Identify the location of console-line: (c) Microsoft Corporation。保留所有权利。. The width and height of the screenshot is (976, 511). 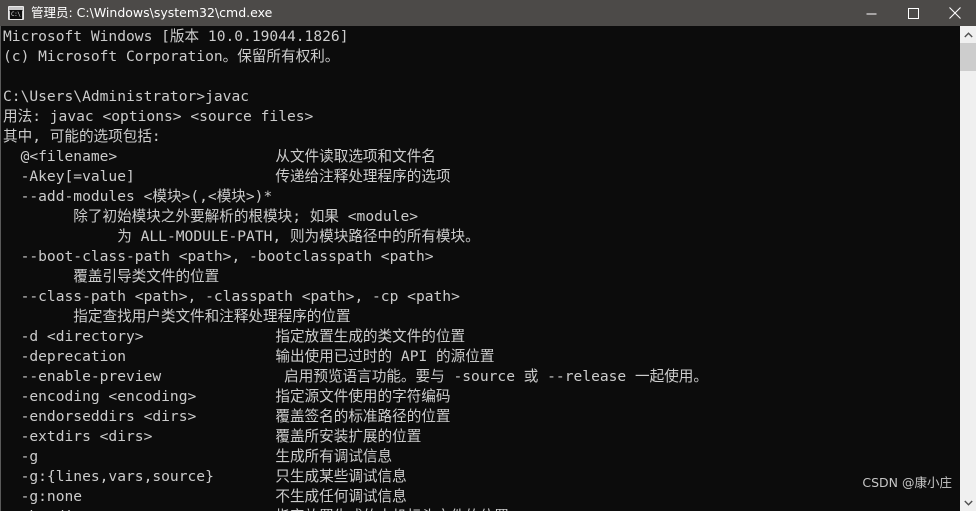
(171, 56).